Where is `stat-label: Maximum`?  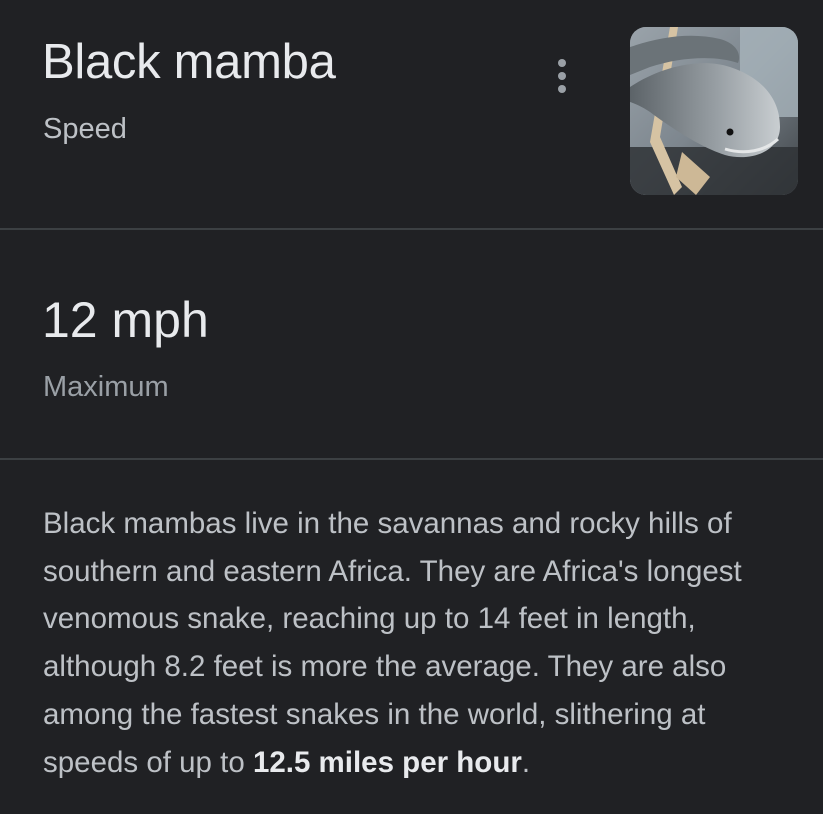
stat-label: Maximum is located at coordinates (106, 387).